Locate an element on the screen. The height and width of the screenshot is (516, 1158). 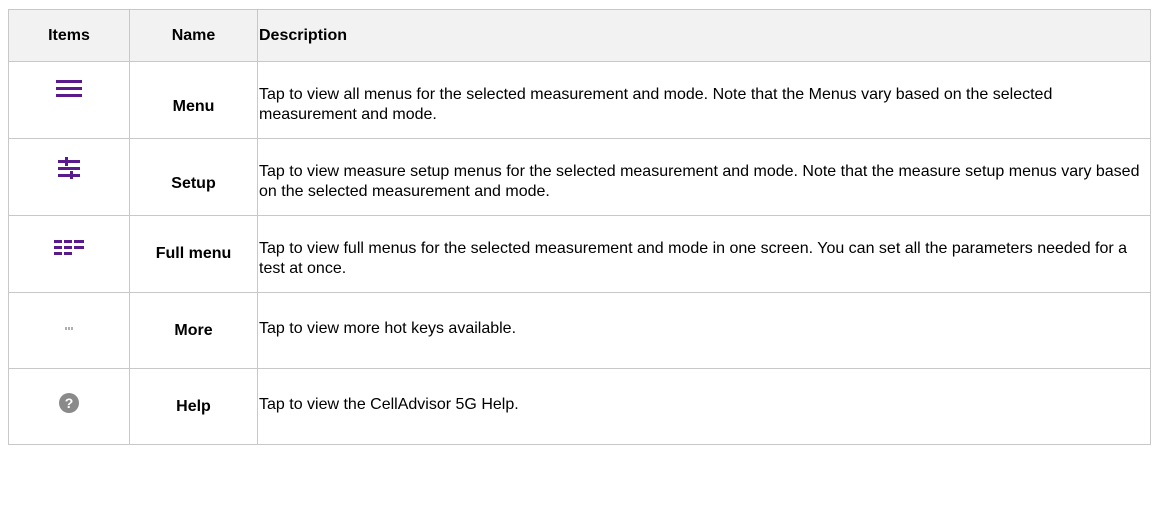
setup-sliders-icon is located at coordinates (69, 168).